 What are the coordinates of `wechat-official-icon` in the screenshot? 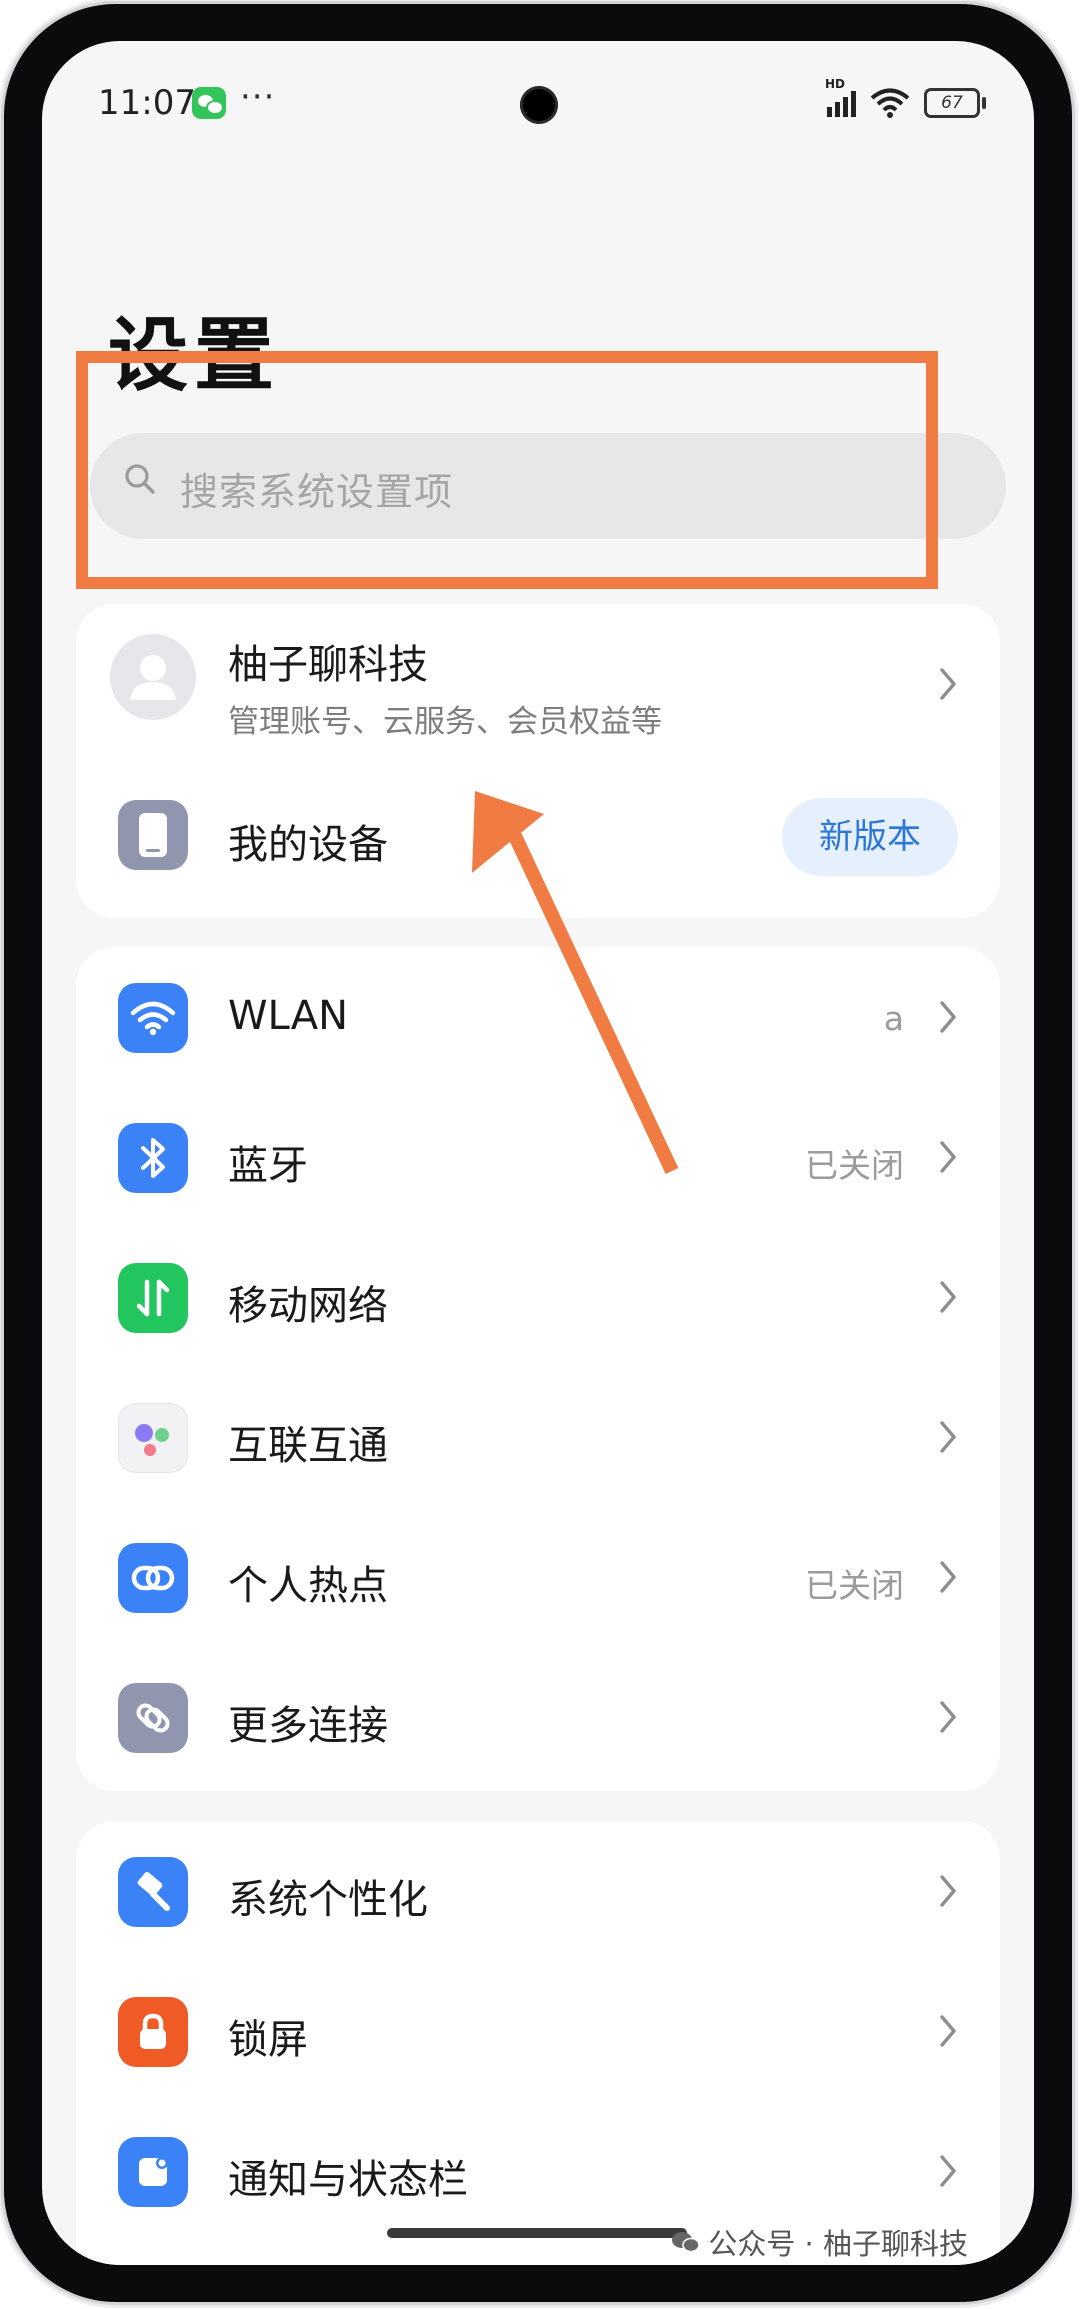 It's located at (686, 2242).